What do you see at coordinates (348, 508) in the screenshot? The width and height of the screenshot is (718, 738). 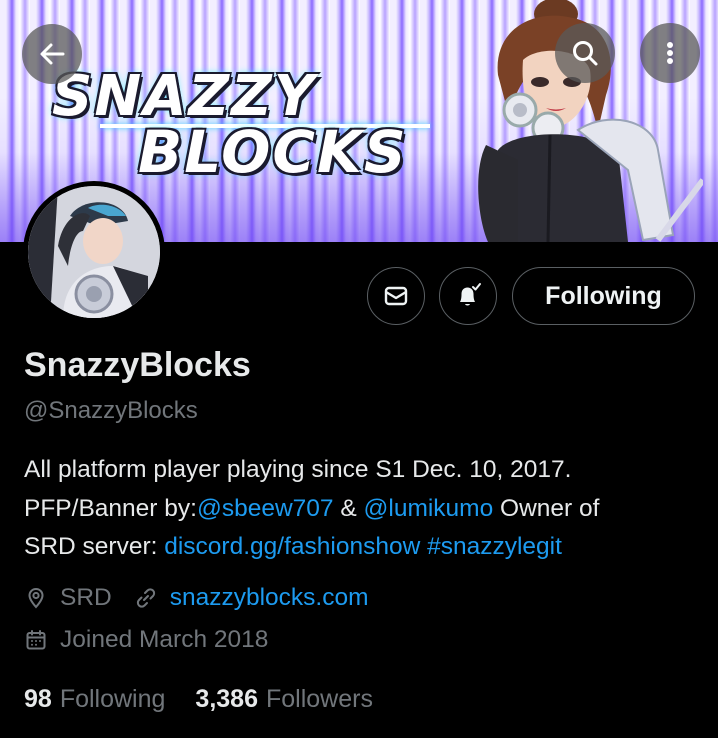 I see `bio-text: &` at bounding box center [348, 508].